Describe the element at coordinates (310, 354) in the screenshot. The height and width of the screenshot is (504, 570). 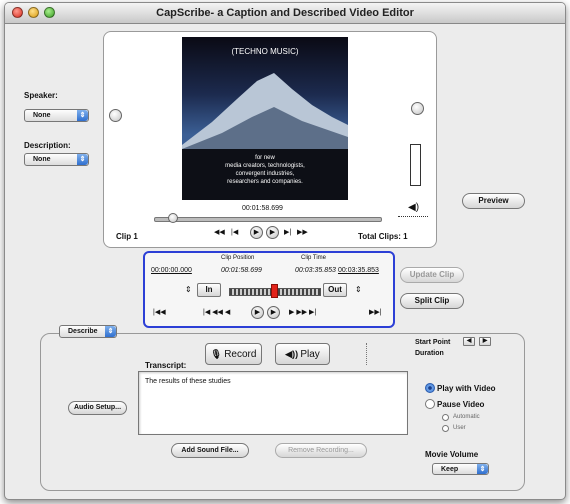
I see `play-label: Play` at that location.